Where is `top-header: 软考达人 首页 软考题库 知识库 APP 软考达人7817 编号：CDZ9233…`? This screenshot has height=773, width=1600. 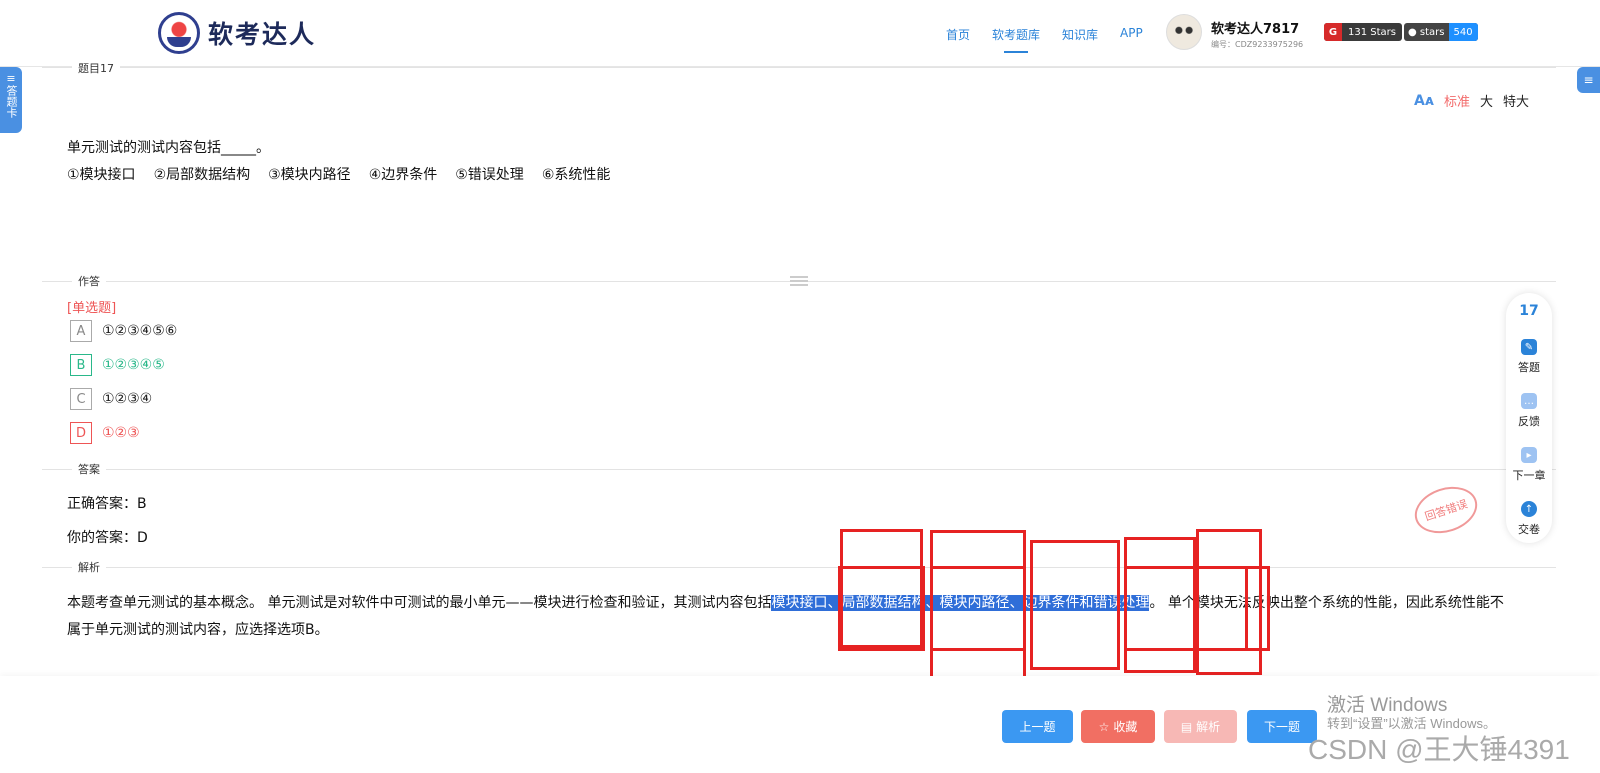 top-header: 软考达人 首页 软考题库 知识库 APP 软考达人7817 编号：CDZ9233… is located at coordinates (800, 33).